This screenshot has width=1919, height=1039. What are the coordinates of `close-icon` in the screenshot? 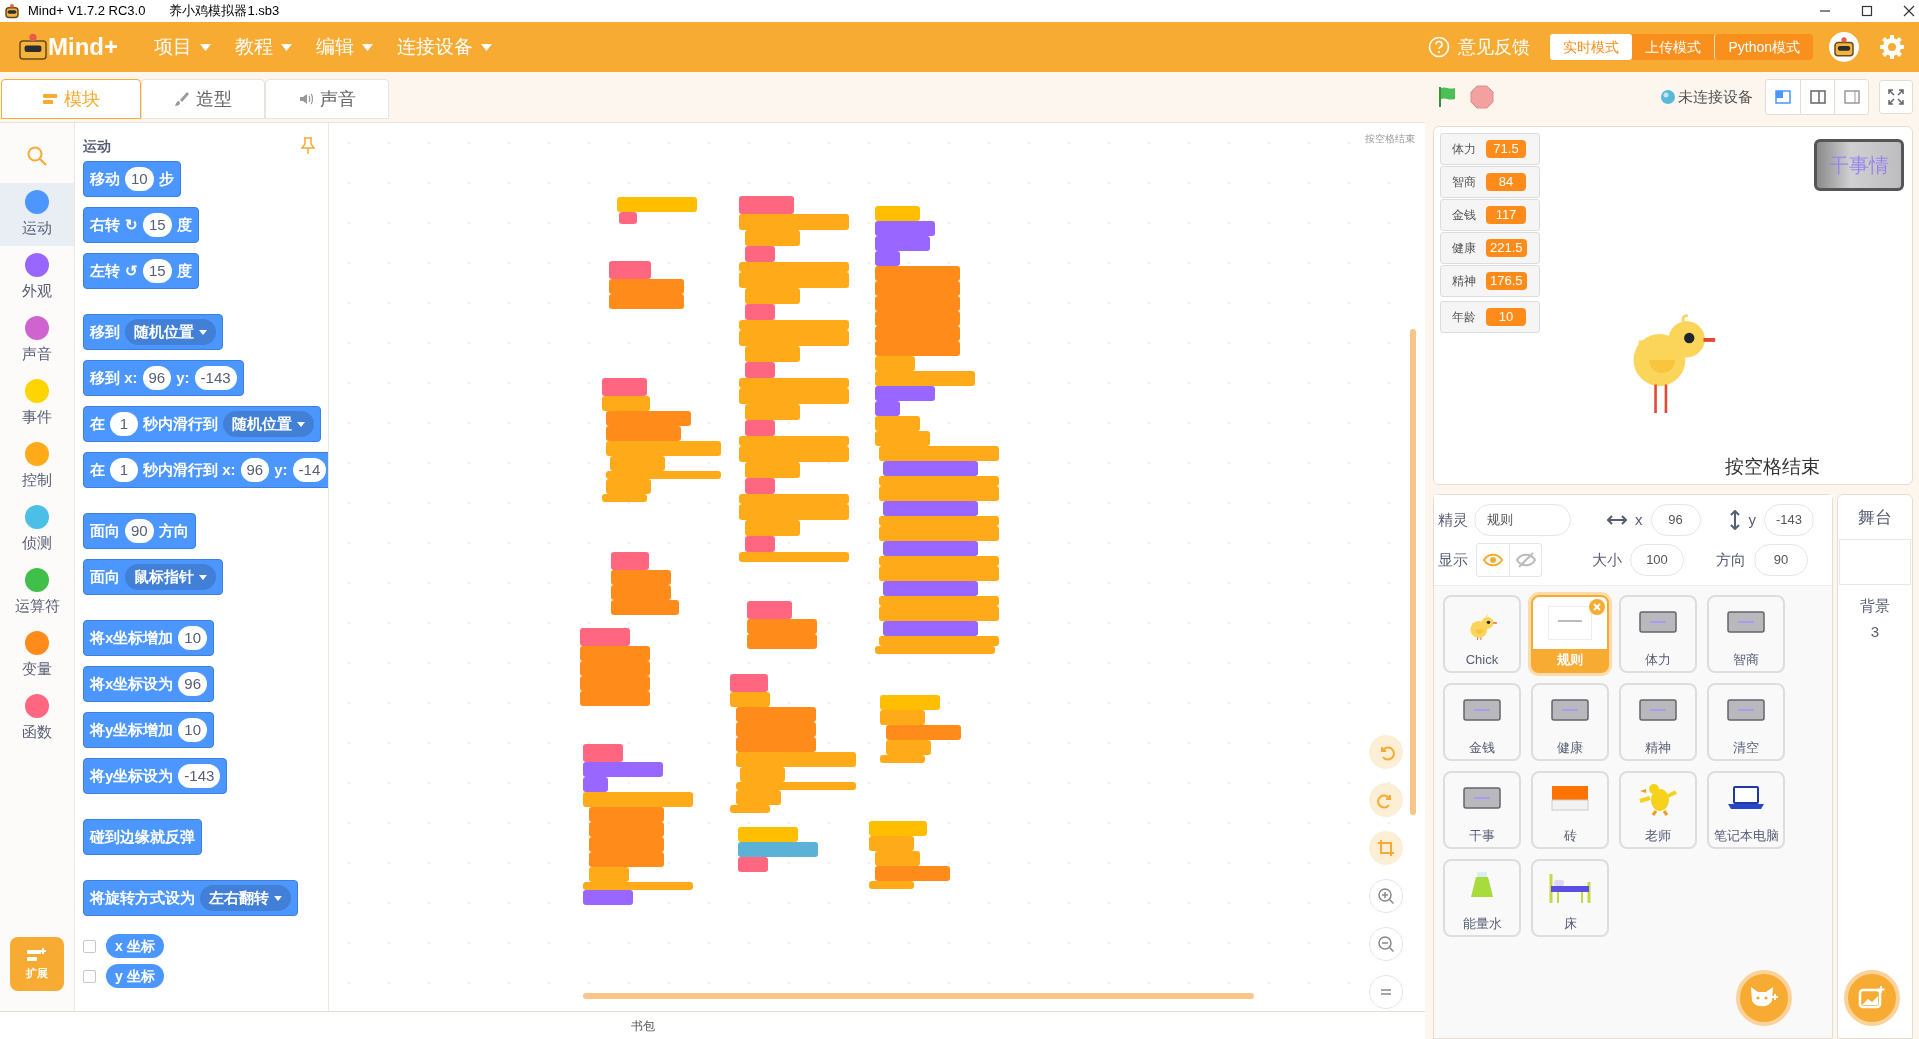 It's located at (1909, 11).